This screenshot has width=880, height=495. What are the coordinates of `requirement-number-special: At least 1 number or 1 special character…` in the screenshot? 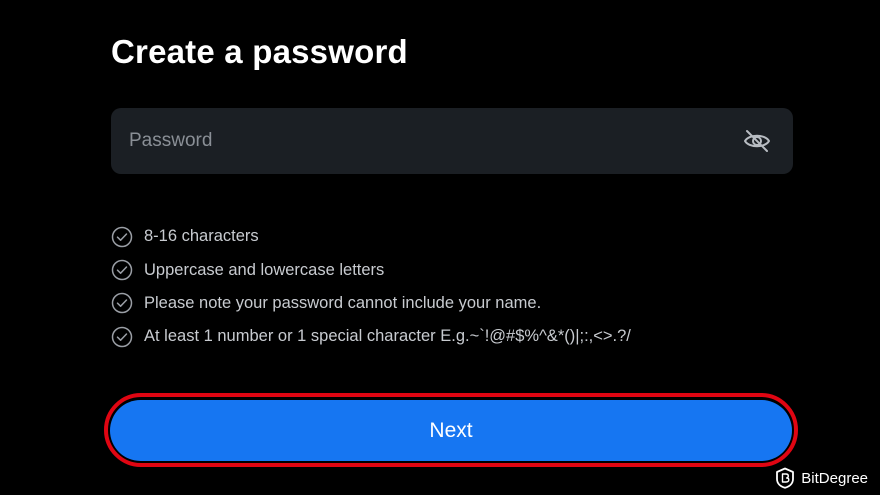 It's located at (371, 336).